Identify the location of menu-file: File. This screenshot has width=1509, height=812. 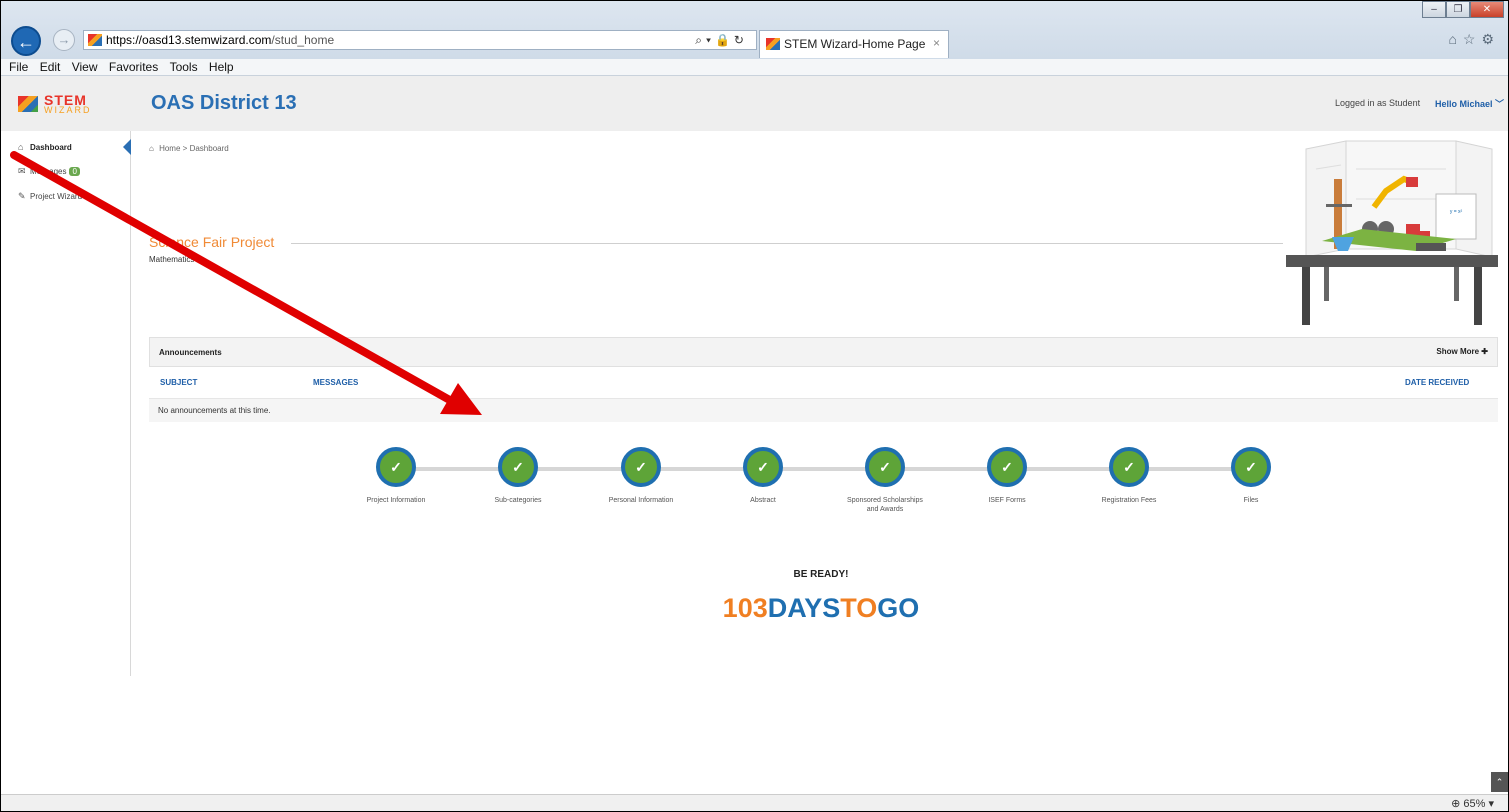
(18, 67).